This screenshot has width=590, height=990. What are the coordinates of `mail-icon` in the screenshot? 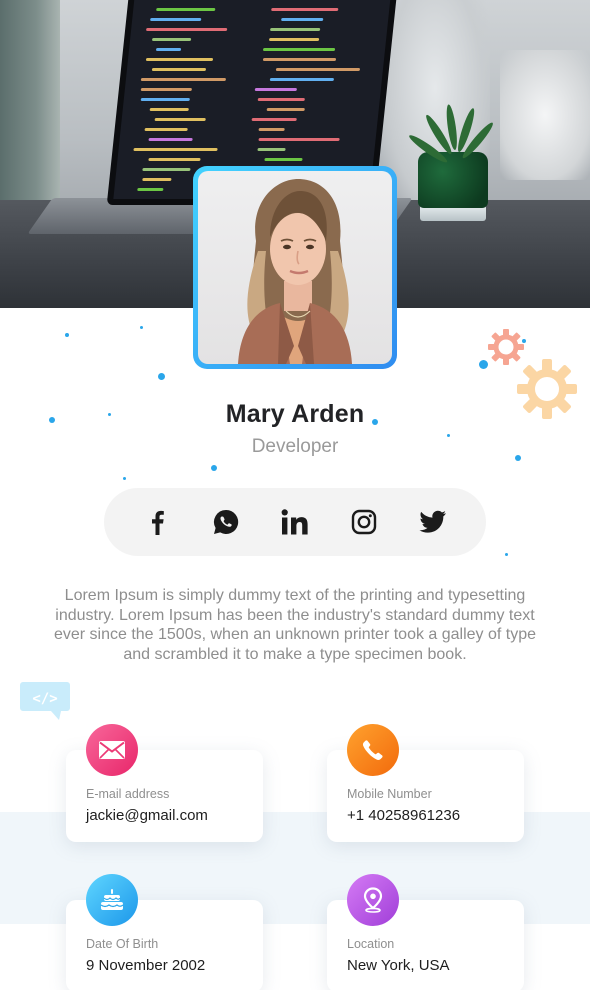 It's located at (112, 750).